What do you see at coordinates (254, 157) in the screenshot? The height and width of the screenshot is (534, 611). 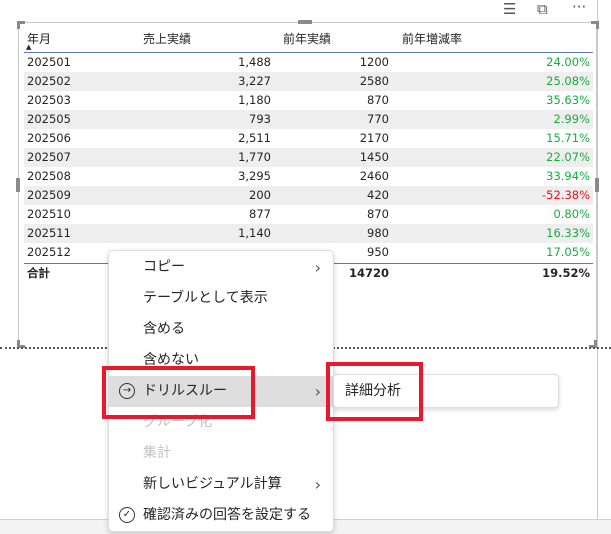 I see `sales-cell: 1,770` at bounding box center [254, 157].